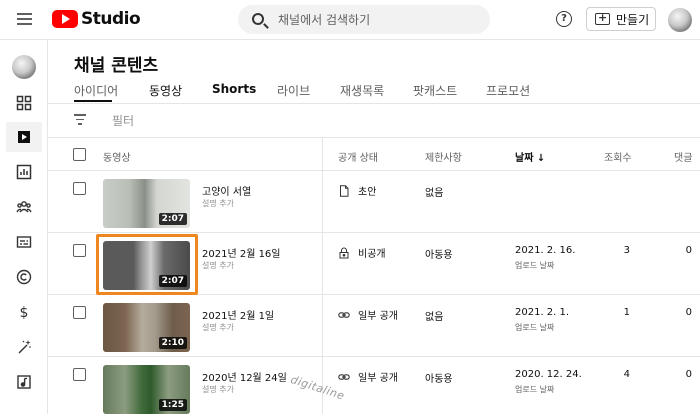 Image resolution: width=700 pixels, height=414 pixels. Describe the element at coordinates (244, 376) in the screenshot. I see `video-title: 2020년 12월 24일` at that location.